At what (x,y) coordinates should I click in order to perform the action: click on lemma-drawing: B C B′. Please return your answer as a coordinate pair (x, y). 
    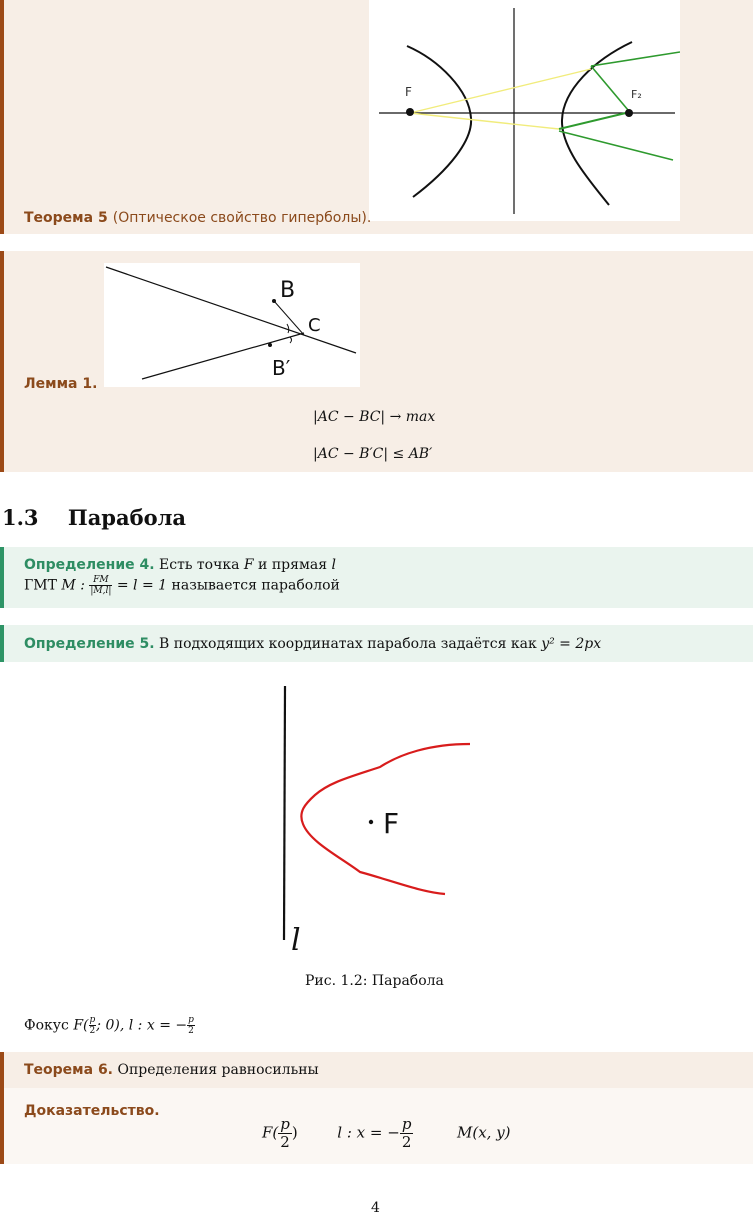
    Looking at the image, I should click on (231, 323).